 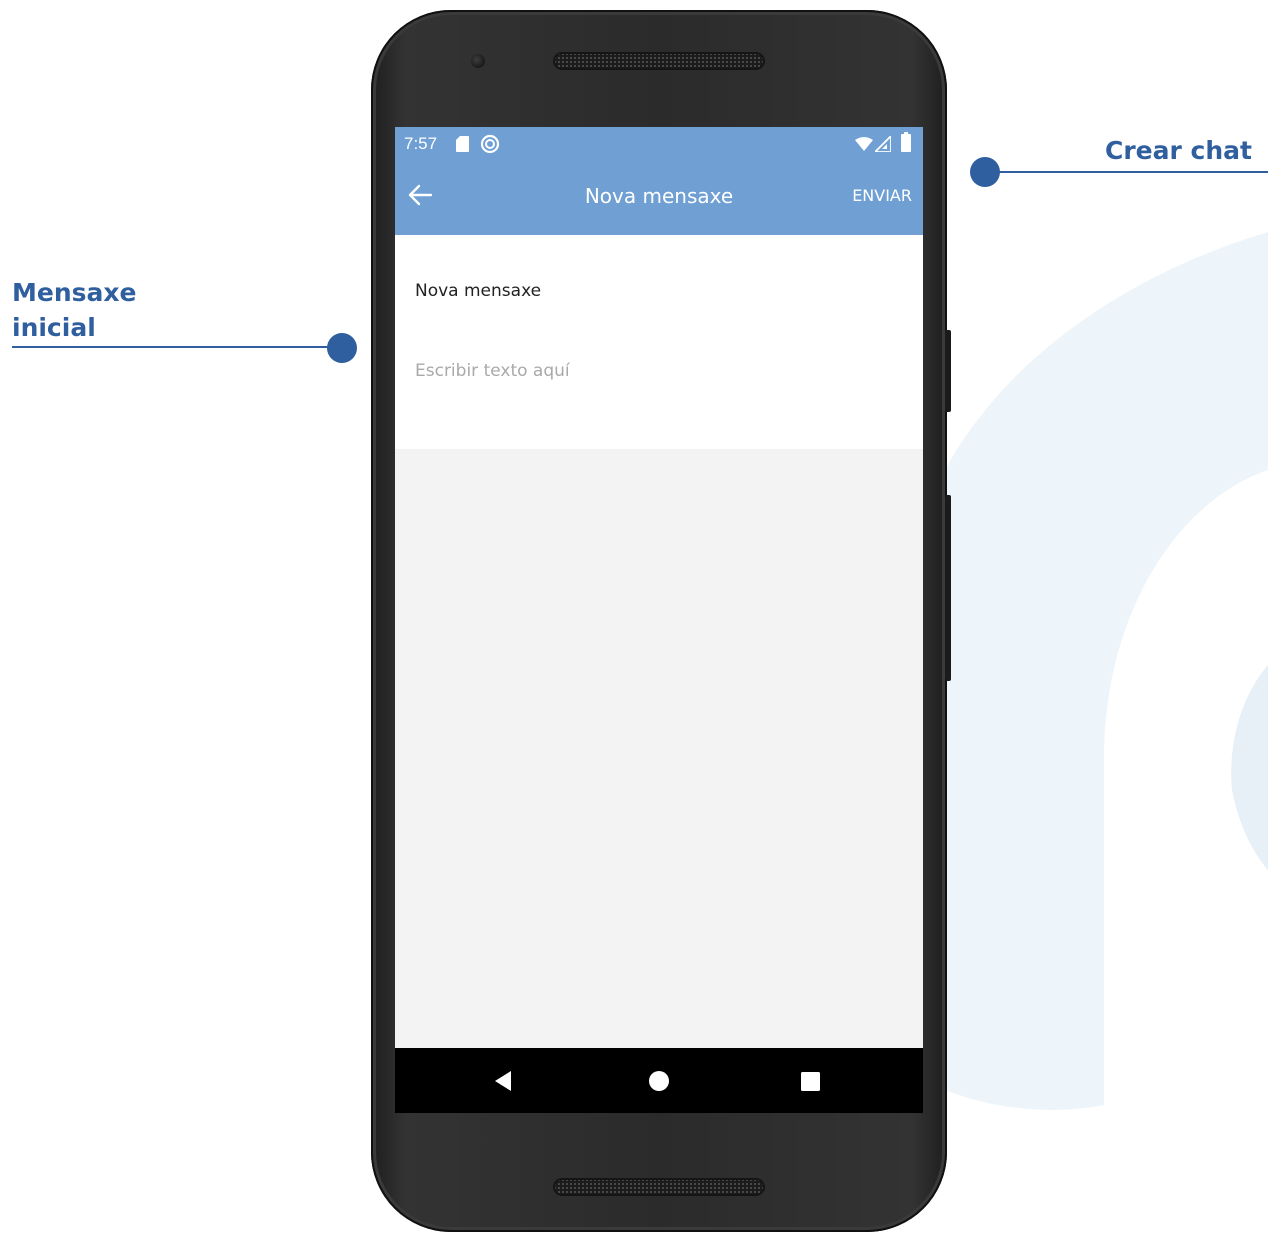 I want to click on subject-input, so click(x=659, y=291).